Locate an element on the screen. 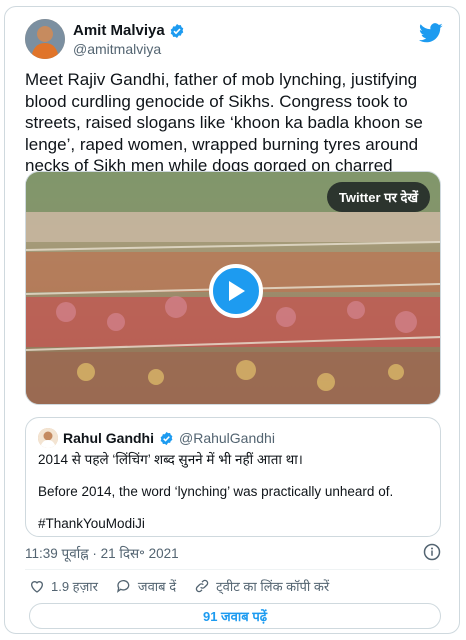  quoted-author-name: Rahul Gandhi is located at coordinates (108, 438).